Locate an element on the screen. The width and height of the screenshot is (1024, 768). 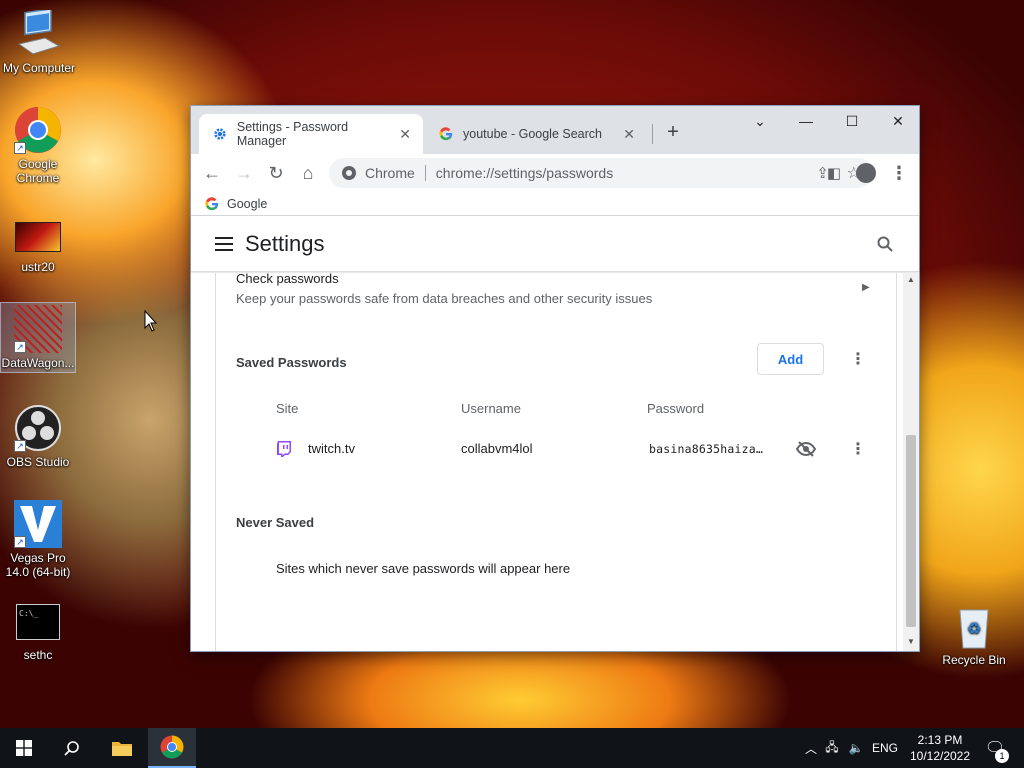
volume-icon: 🔈 is located at coordinates (856, 748).